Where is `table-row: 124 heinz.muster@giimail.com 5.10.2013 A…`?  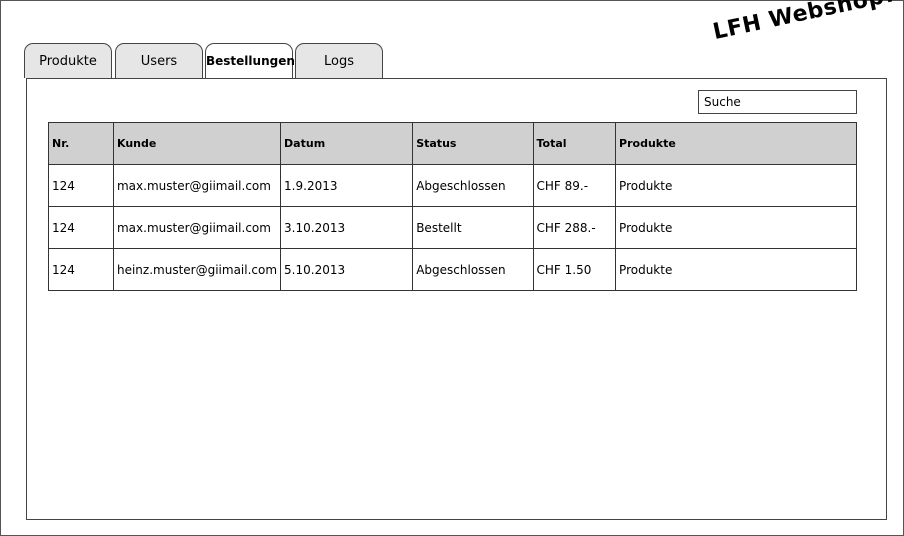
table-row: 124 heinz.muster@giimail.com 5.10.2013 A… is located at coordinates (452, 269).